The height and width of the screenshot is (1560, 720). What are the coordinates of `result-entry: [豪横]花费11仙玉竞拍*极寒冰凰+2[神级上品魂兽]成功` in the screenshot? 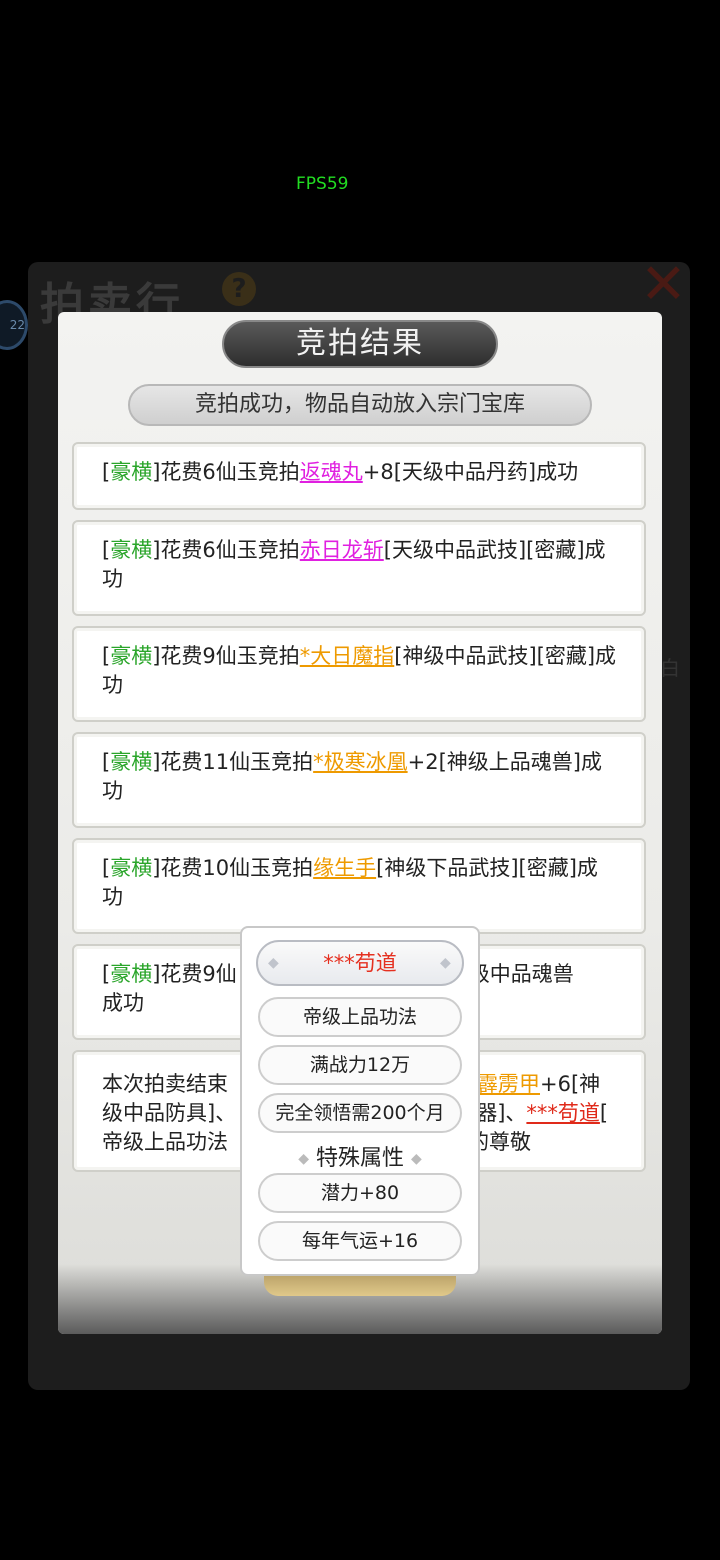 It's located at (359, 780).